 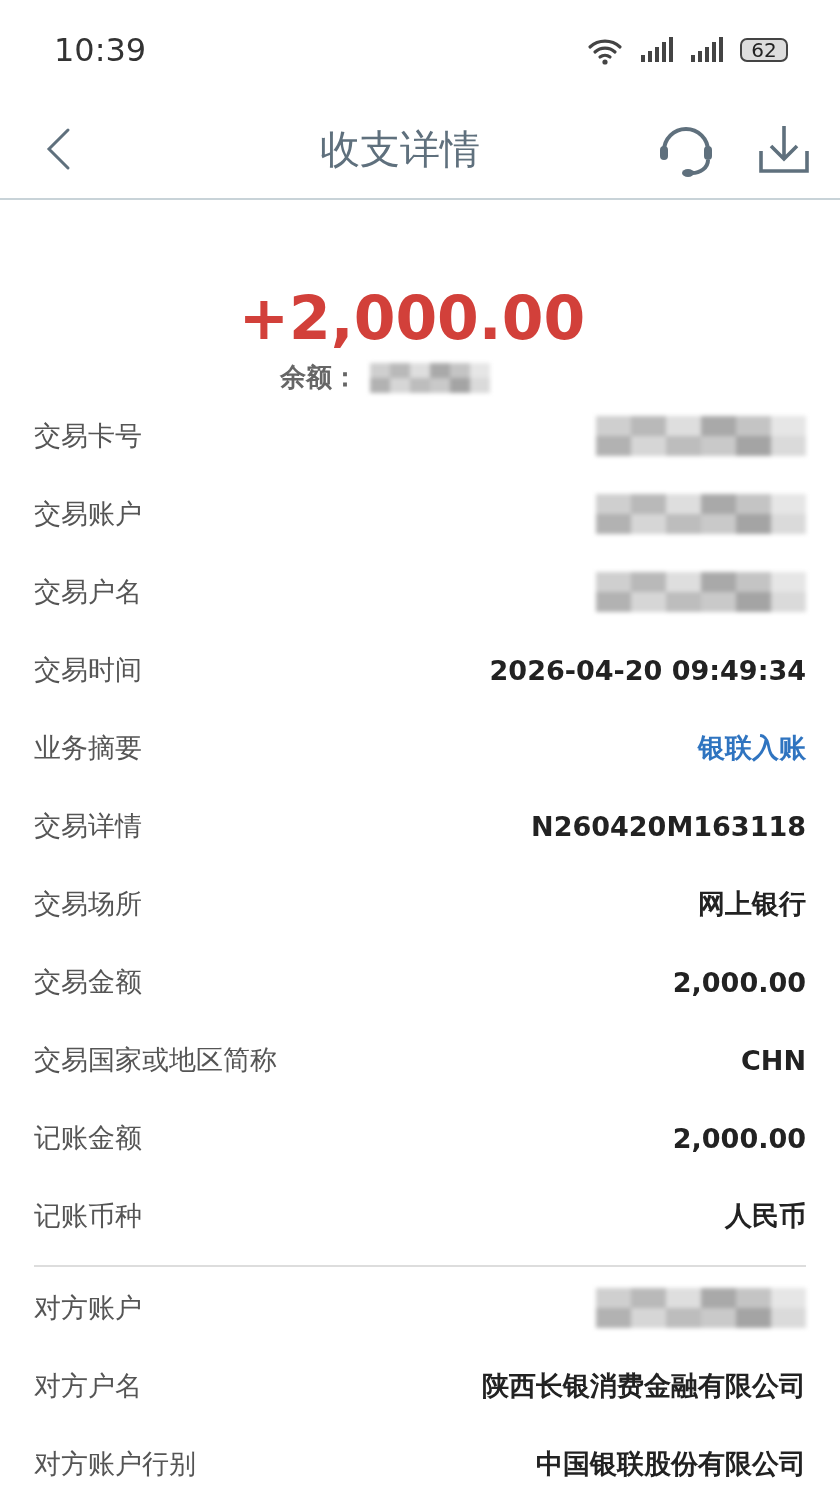 I want to click on field-label: 交易场所, so click(x=88, y=904).